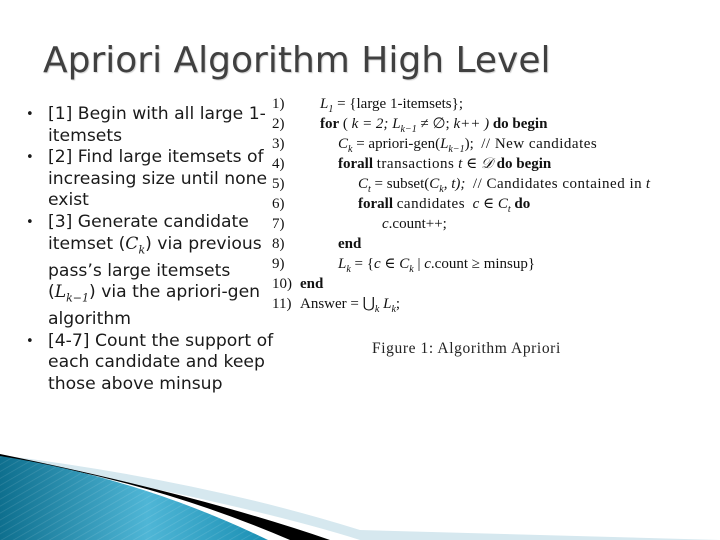 The image size is (720, 540). Describe the element at coordinates (278, 224) in the screenshot. I see `line-number: 7)` at that location.